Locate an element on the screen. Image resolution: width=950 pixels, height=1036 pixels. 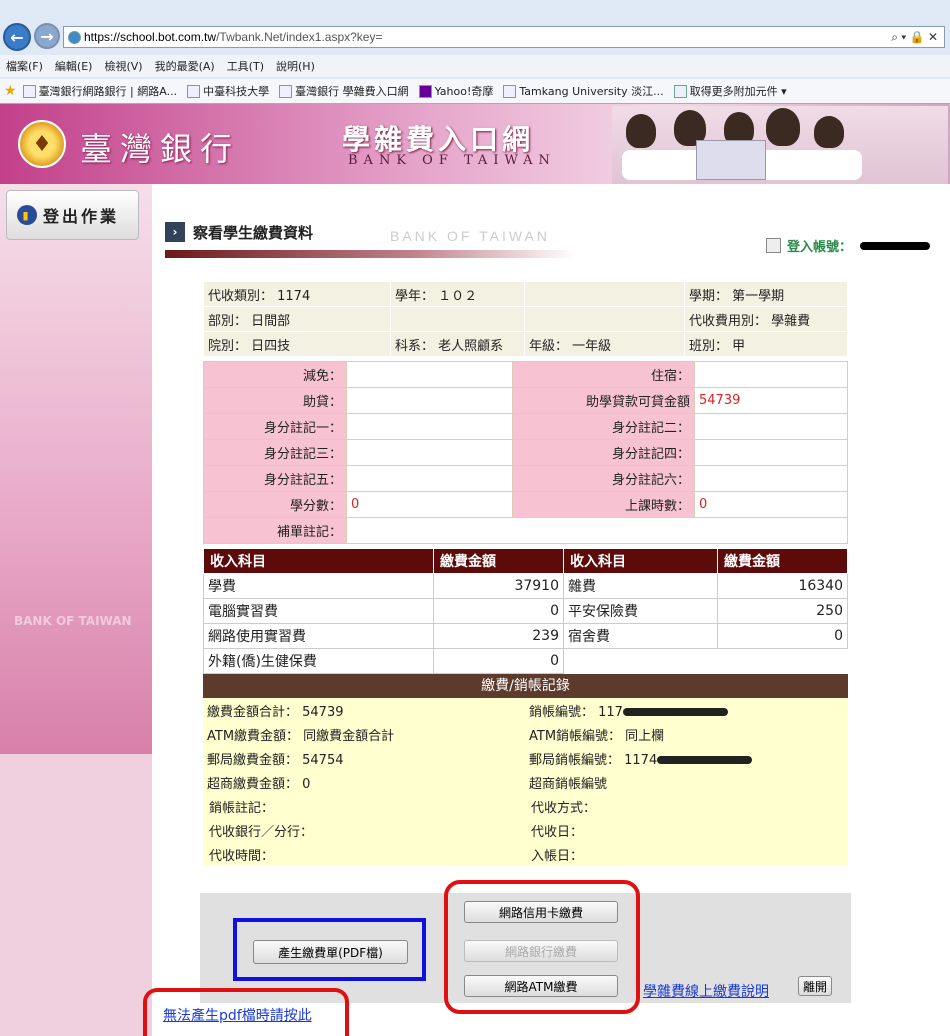
fee-row: 電腦實習費 0 平安保險費 250 is located at coordinates (525, 611).